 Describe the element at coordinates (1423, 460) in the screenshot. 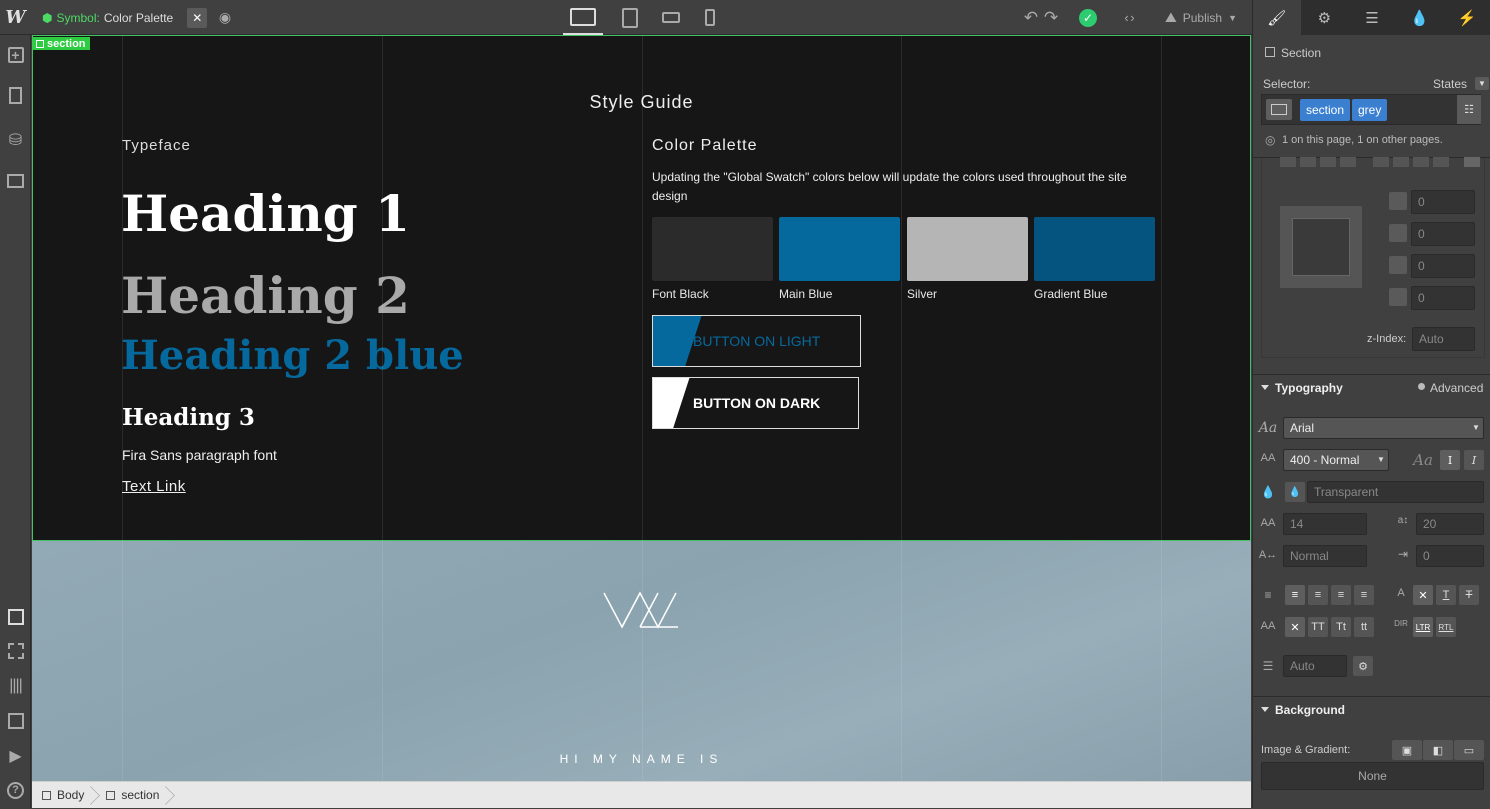

I see `font-style-icon: Aa` at that location.